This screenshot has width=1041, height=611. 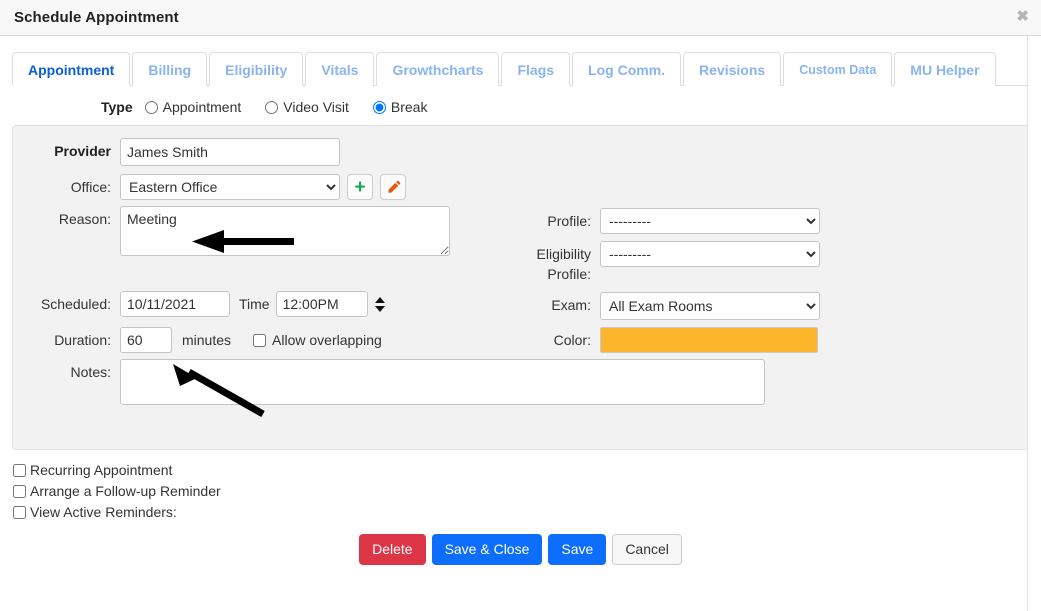 What do you see at coordinates (487, 549) in the screenshot?
I see `save-close-button: Save & Close` at bounding box center [487, 549].